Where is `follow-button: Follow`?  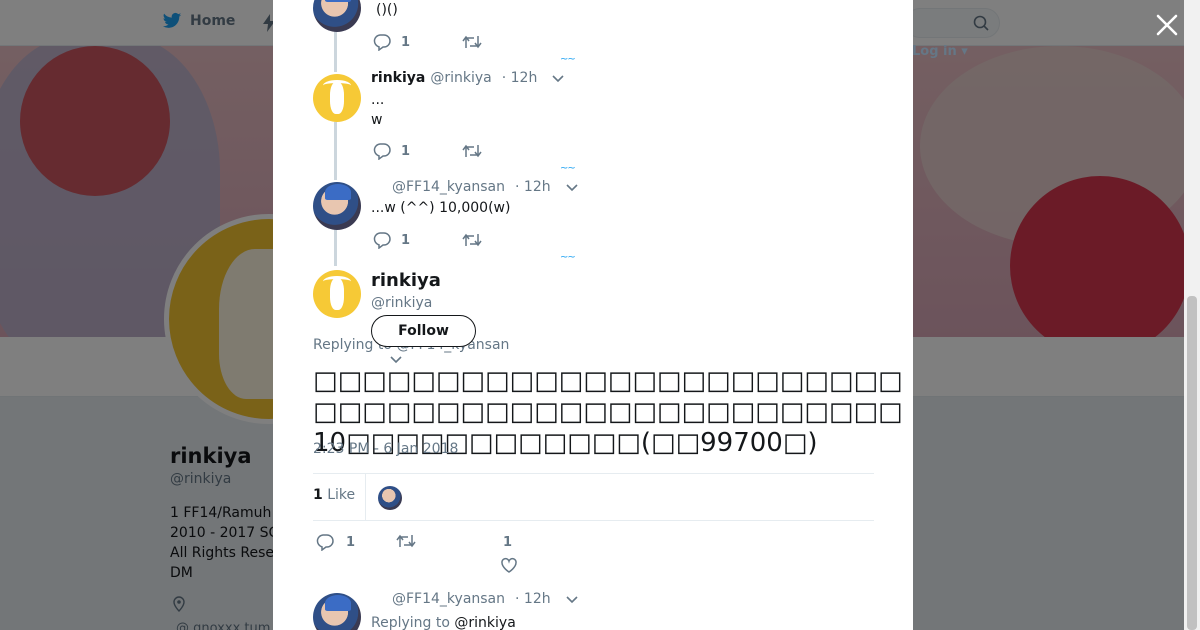 follow-button: Follow is located at coordinates (423, 331).